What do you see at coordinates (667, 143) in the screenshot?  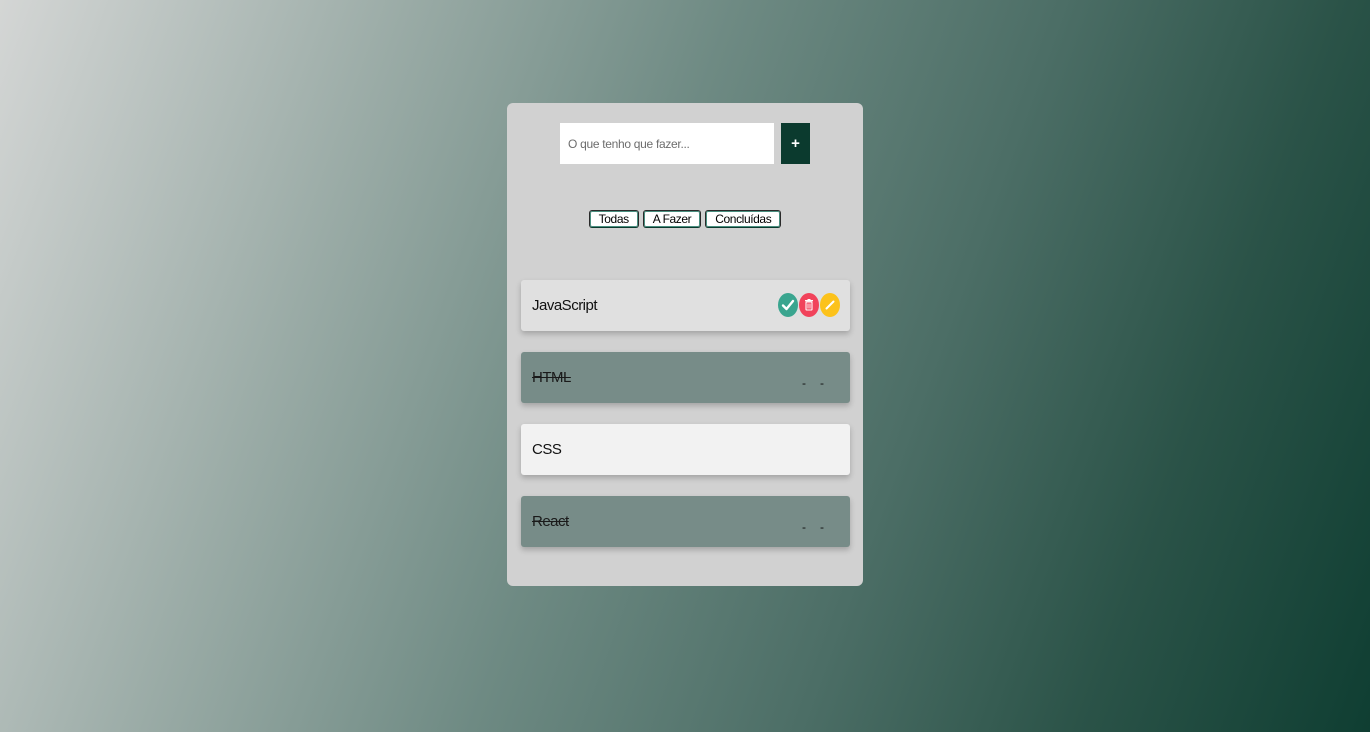 I see `task-input` at bounding box center [667, 143].